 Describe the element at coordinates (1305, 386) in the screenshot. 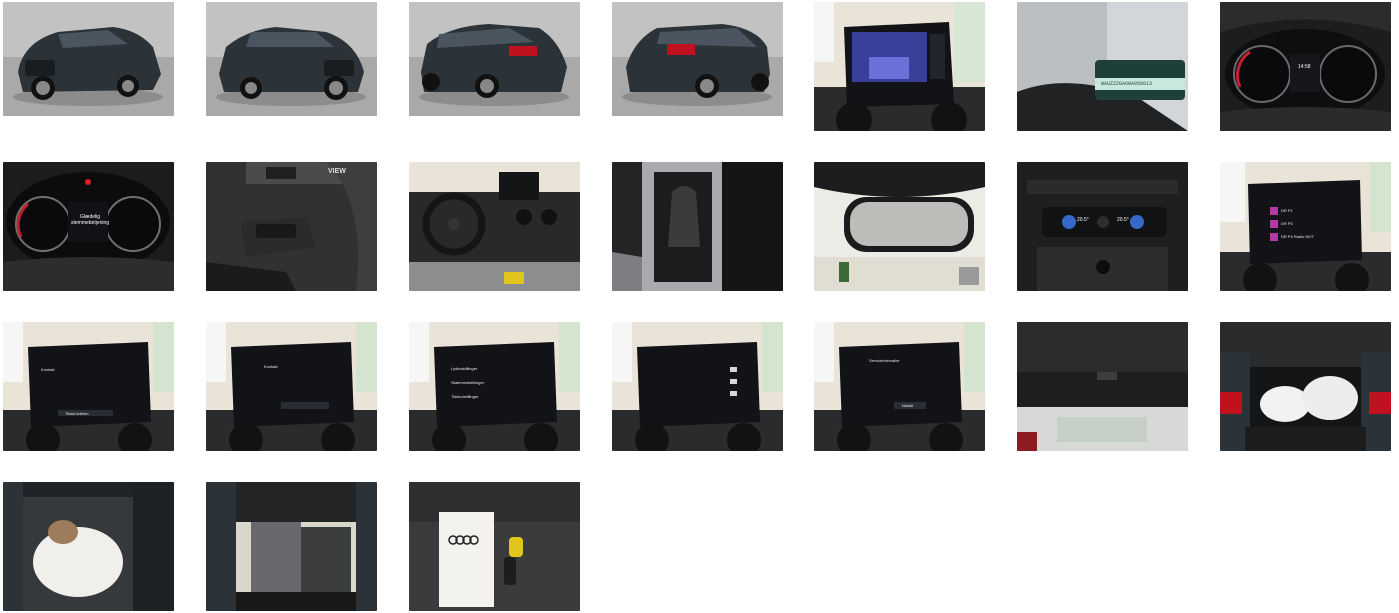

I see `photo-luggage-compartment` at that location.